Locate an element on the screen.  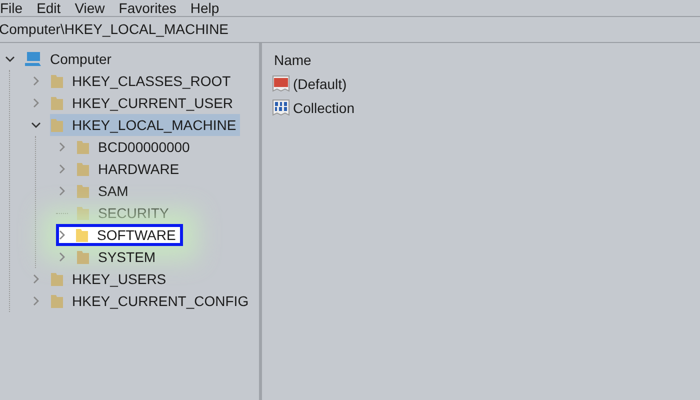
value-name: Collection is located at coordinates (323, 108).